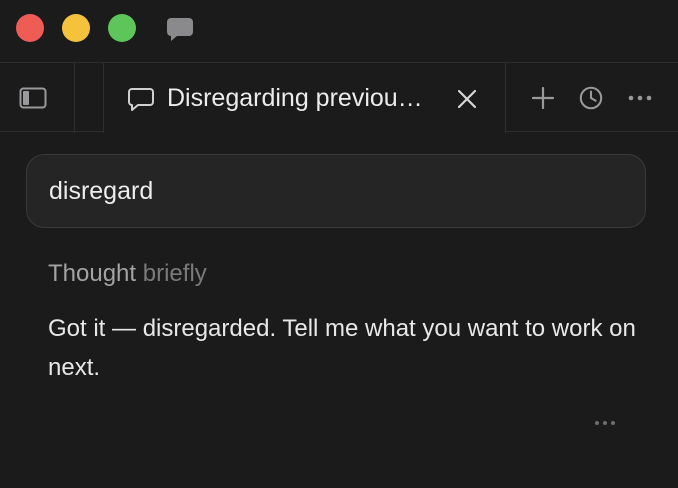  I want to click on plus-icon, so click(543, 98).